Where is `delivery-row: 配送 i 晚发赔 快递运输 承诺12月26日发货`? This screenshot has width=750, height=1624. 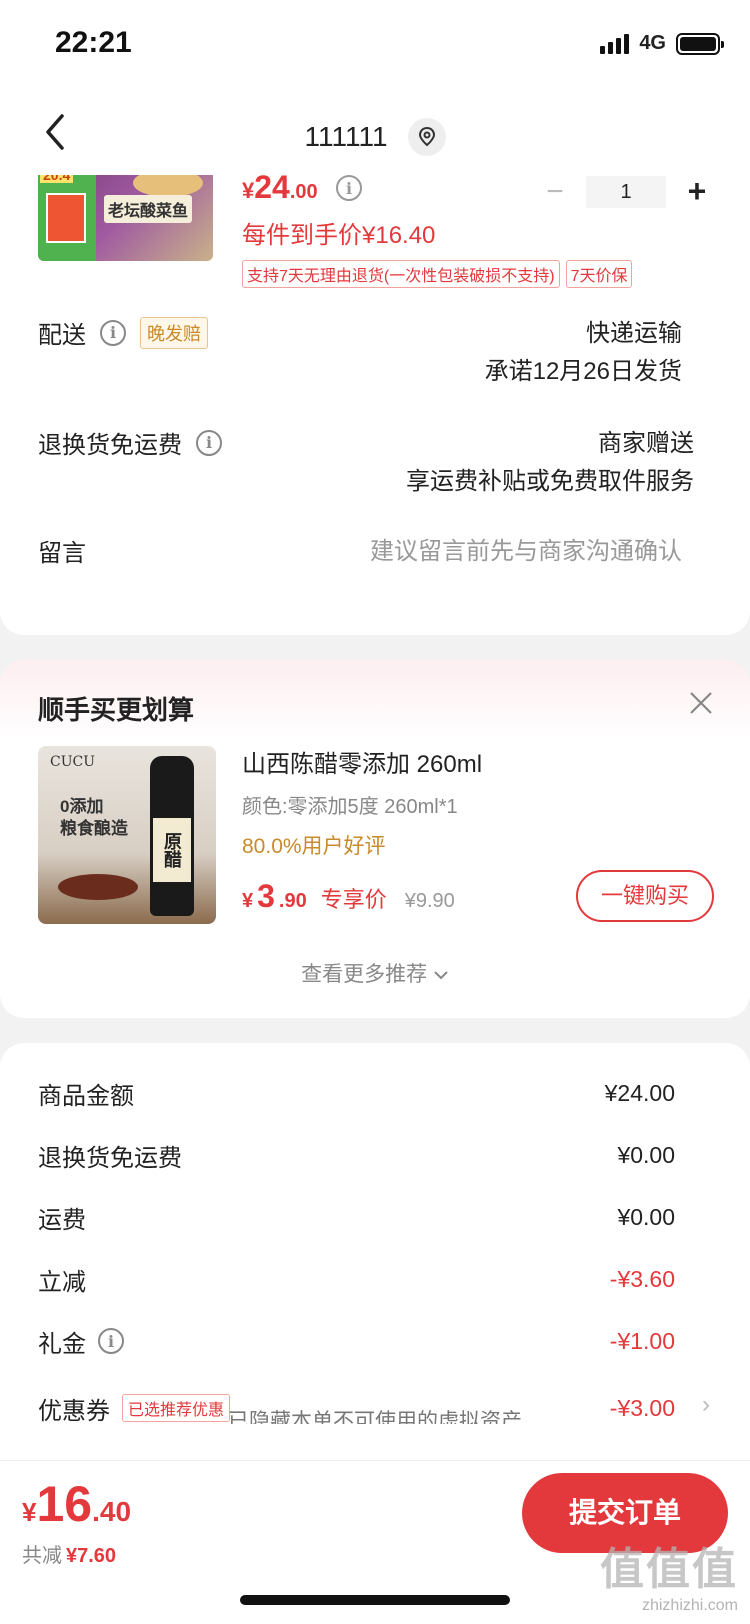 delivery-row: 配送 i 晚发赔 快递运输 承诺12月26日发货 is located at coordinates (360, 355).